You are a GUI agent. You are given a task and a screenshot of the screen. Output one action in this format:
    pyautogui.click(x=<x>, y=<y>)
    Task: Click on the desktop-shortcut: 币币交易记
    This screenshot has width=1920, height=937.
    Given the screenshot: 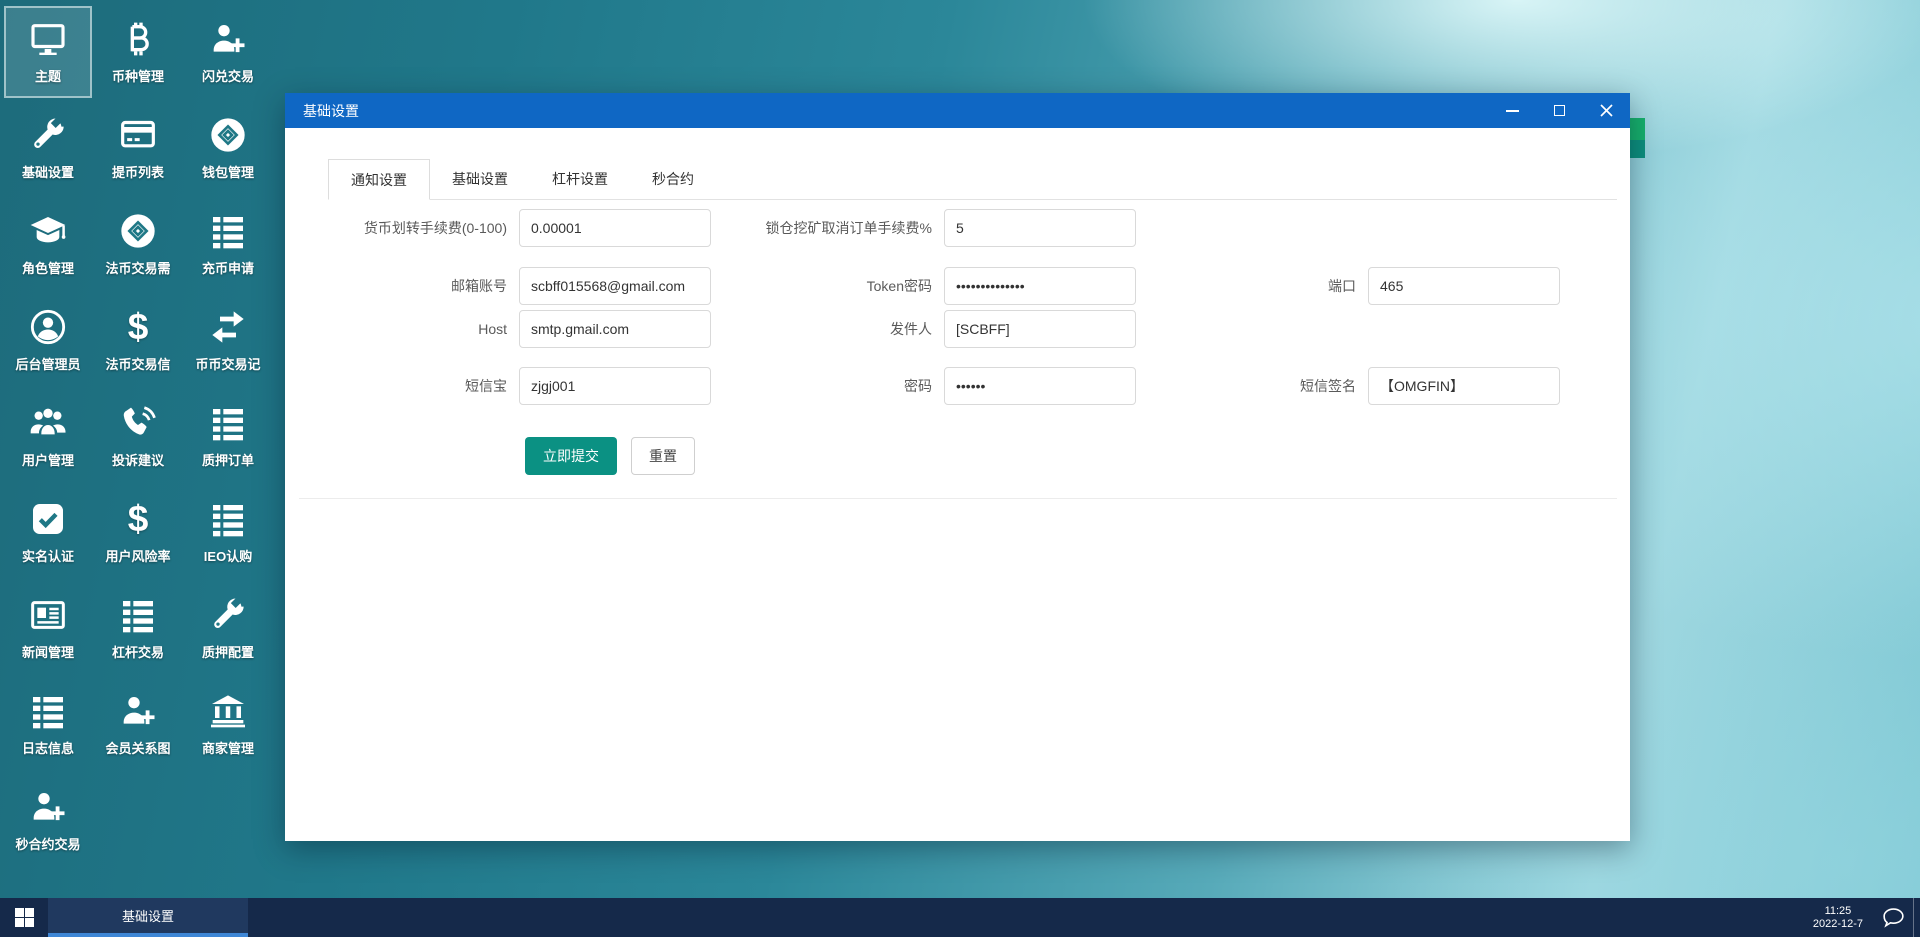 What is the action you would take?
    pyautogui.click(x=228, y=340)
    